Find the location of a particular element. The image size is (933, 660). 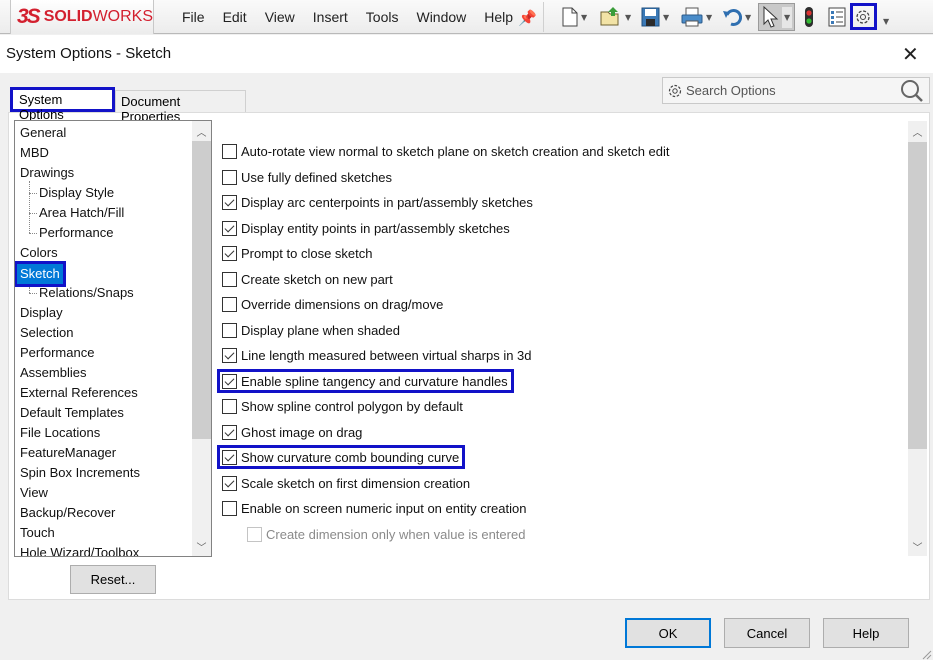

tree-item-performance: Performance is located at coordinates (57, 353).